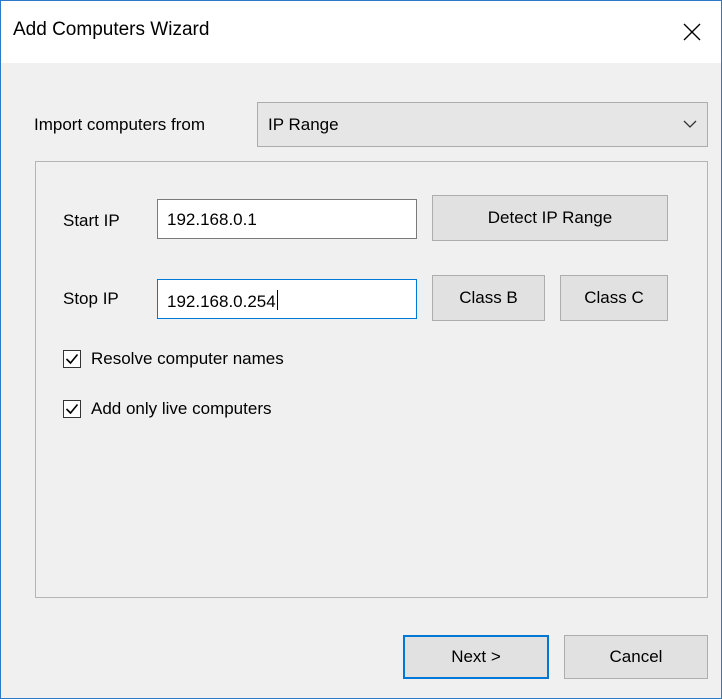 Image resolution: width=722 pixels, height=699 pixels. Describe the element at coordinates (476, 657) in the screenshot. I see `next-button: Next >` at that location.